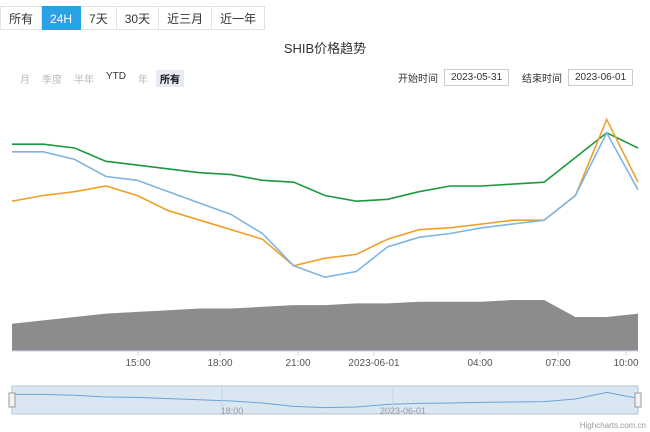  Describe the element at coordinates (557, 363) in the screenshot. I see `x-tick-label: 07:00` at that location.